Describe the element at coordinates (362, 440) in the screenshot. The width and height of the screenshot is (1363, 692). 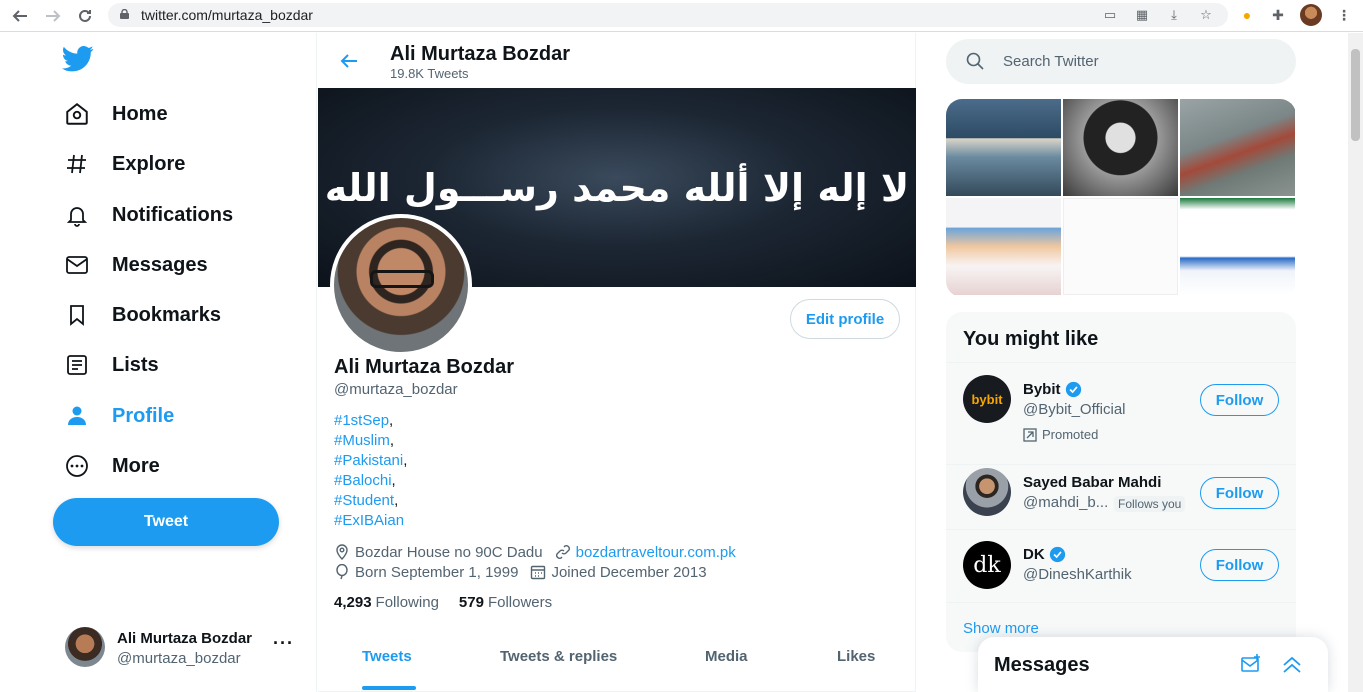
I see `hashtag-link: #Muslim` at that location.